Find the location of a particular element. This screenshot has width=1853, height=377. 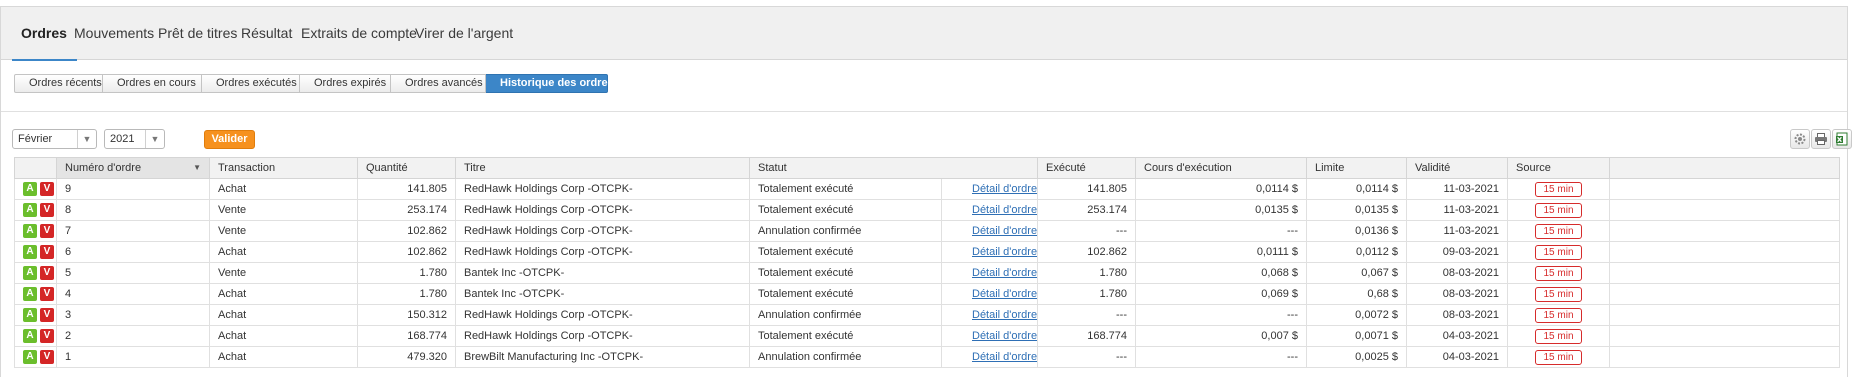

valider-button: Valider is located at coordinates (229, 139).